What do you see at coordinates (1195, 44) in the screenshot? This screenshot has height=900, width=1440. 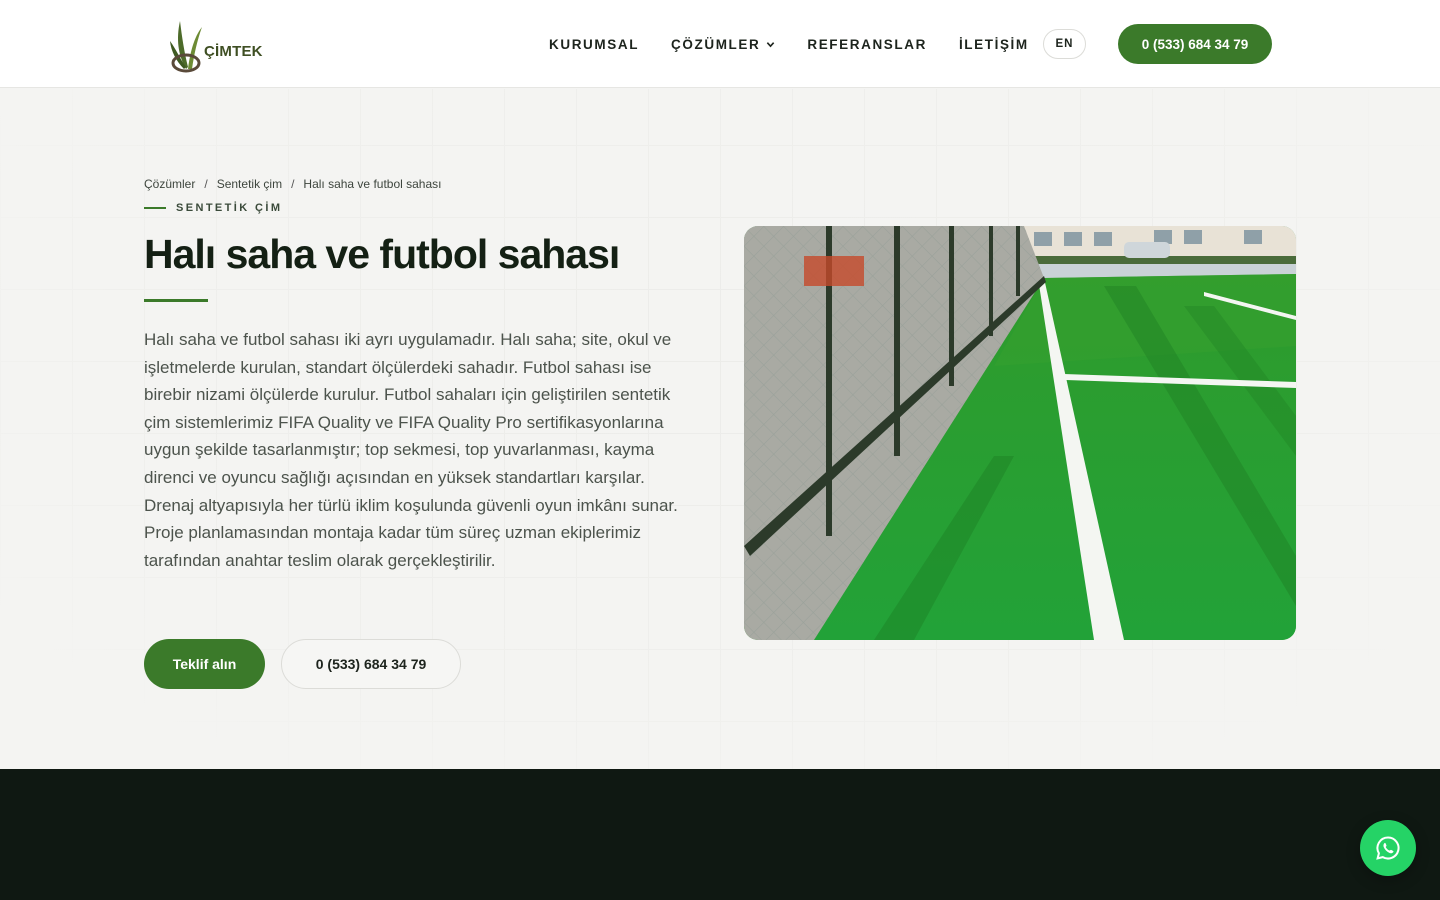 I see `header-phone-button: 0 (533) 684 34 79` at bounding box center [1195, 44].